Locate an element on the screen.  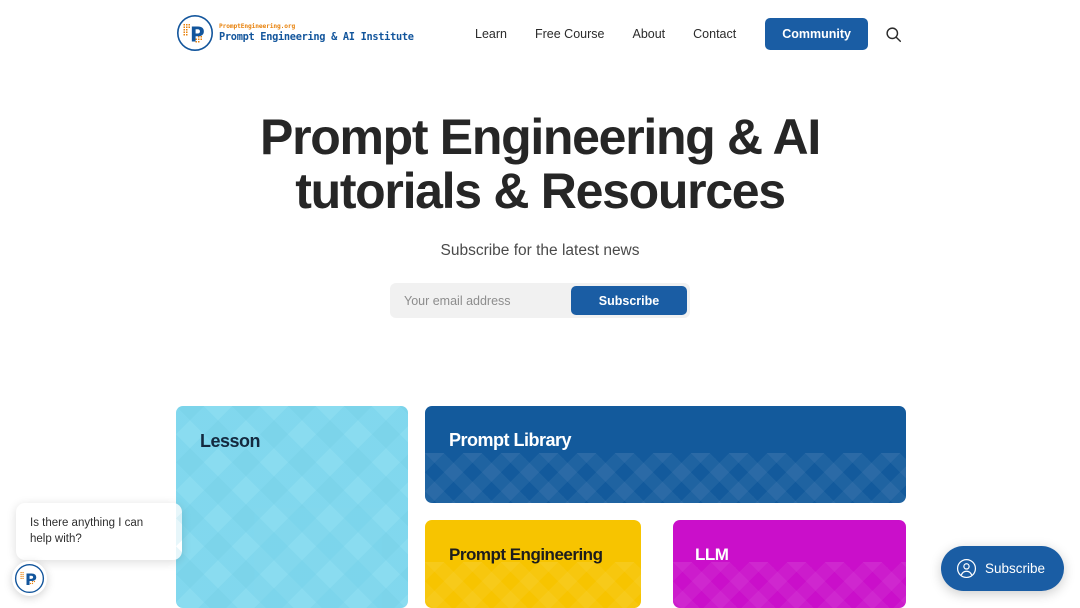
card-llm: LLM is located at coordinates (789, 564).